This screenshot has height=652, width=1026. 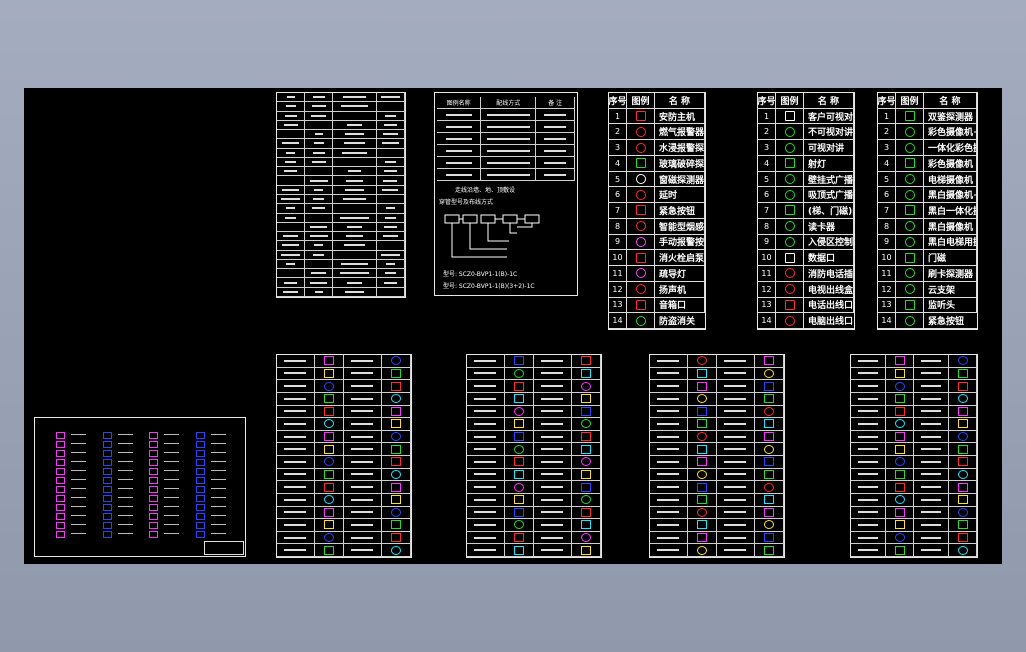 What do you see at coordinates (640, 179) in the screenshot?
I see `window-contact-icon` at bounding box center [640, 179].